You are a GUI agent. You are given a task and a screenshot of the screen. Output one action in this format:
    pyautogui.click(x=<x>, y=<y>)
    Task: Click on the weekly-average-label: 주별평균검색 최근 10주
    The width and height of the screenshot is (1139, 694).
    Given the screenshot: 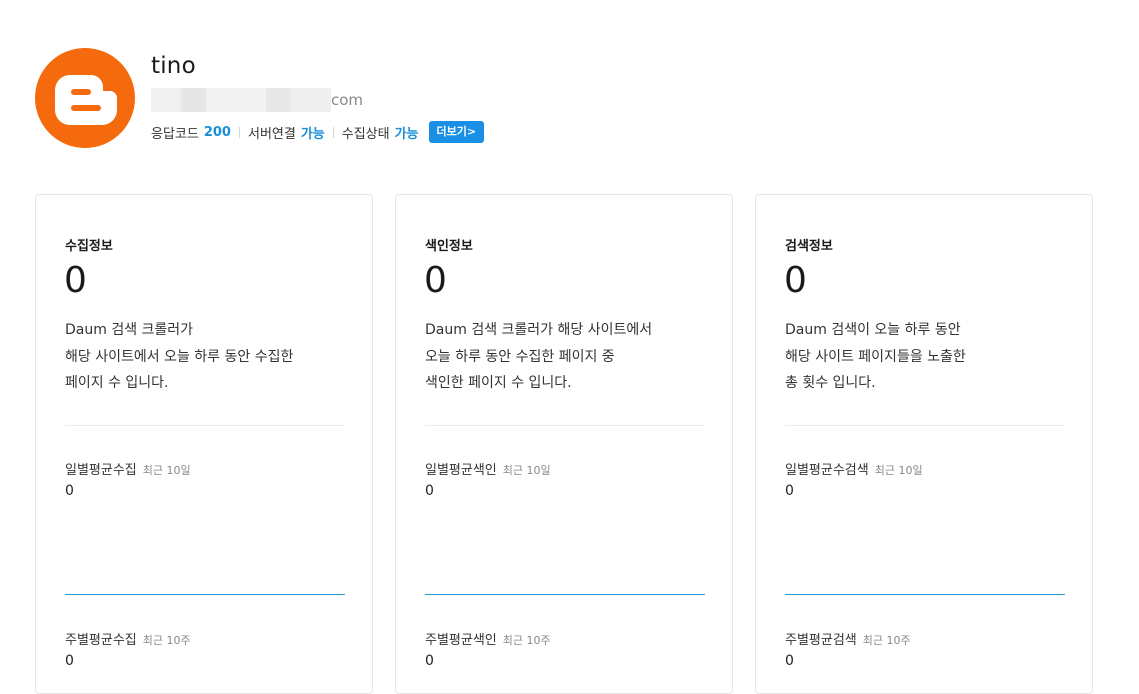 What is the action you would take?
    pyautogui.click(x=848, y=638)
    